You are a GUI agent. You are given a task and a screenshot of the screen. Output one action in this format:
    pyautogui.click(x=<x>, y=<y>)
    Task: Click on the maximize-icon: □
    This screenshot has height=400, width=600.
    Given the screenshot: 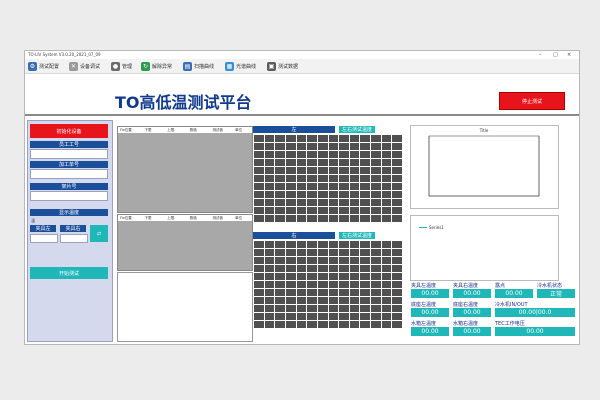 What is the action you would take?
    pyautogui.click(x=555, y=55)
    